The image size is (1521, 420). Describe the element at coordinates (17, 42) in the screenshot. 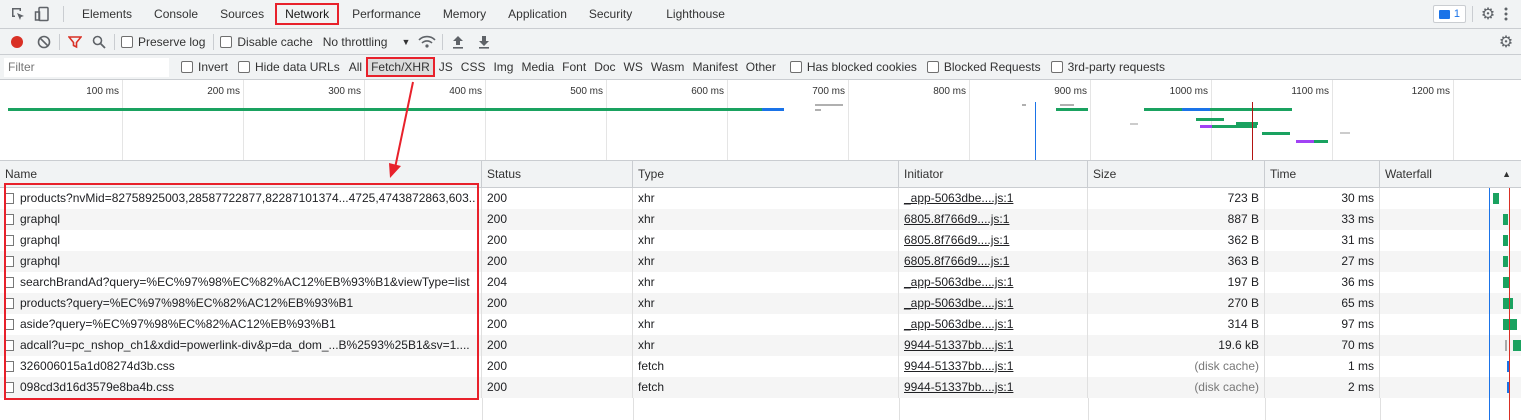

I see `record-icon` at that location.